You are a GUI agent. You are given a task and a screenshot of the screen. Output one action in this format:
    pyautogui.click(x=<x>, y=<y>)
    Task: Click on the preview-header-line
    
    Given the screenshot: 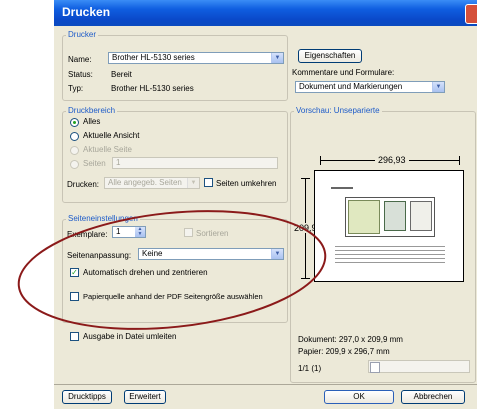 What is the action you would take?
    pyautogui.click(x=342, y=188)
    